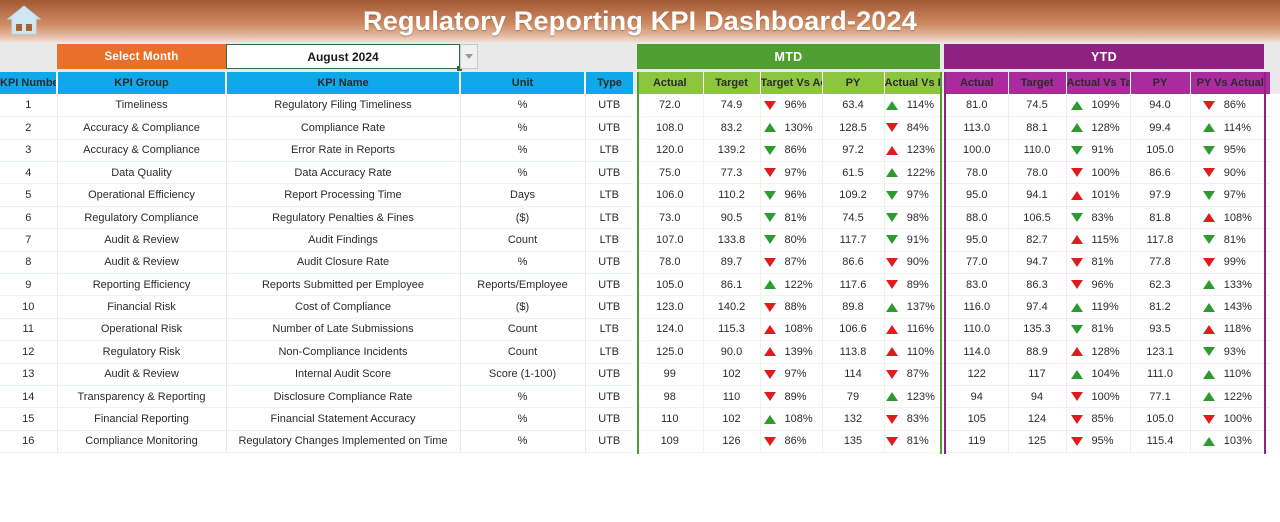  What do you see at coordinates (670, 397) in the screenshot?
I see `cell-mtd-actual: 98` at bounding box center [670, 397].